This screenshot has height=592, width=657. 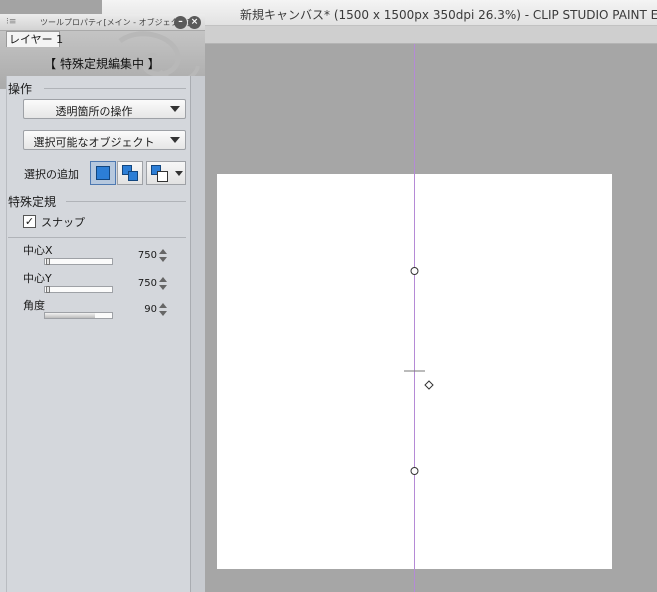 I want to click on panel-scrollbar, so click(x=197, y=334).